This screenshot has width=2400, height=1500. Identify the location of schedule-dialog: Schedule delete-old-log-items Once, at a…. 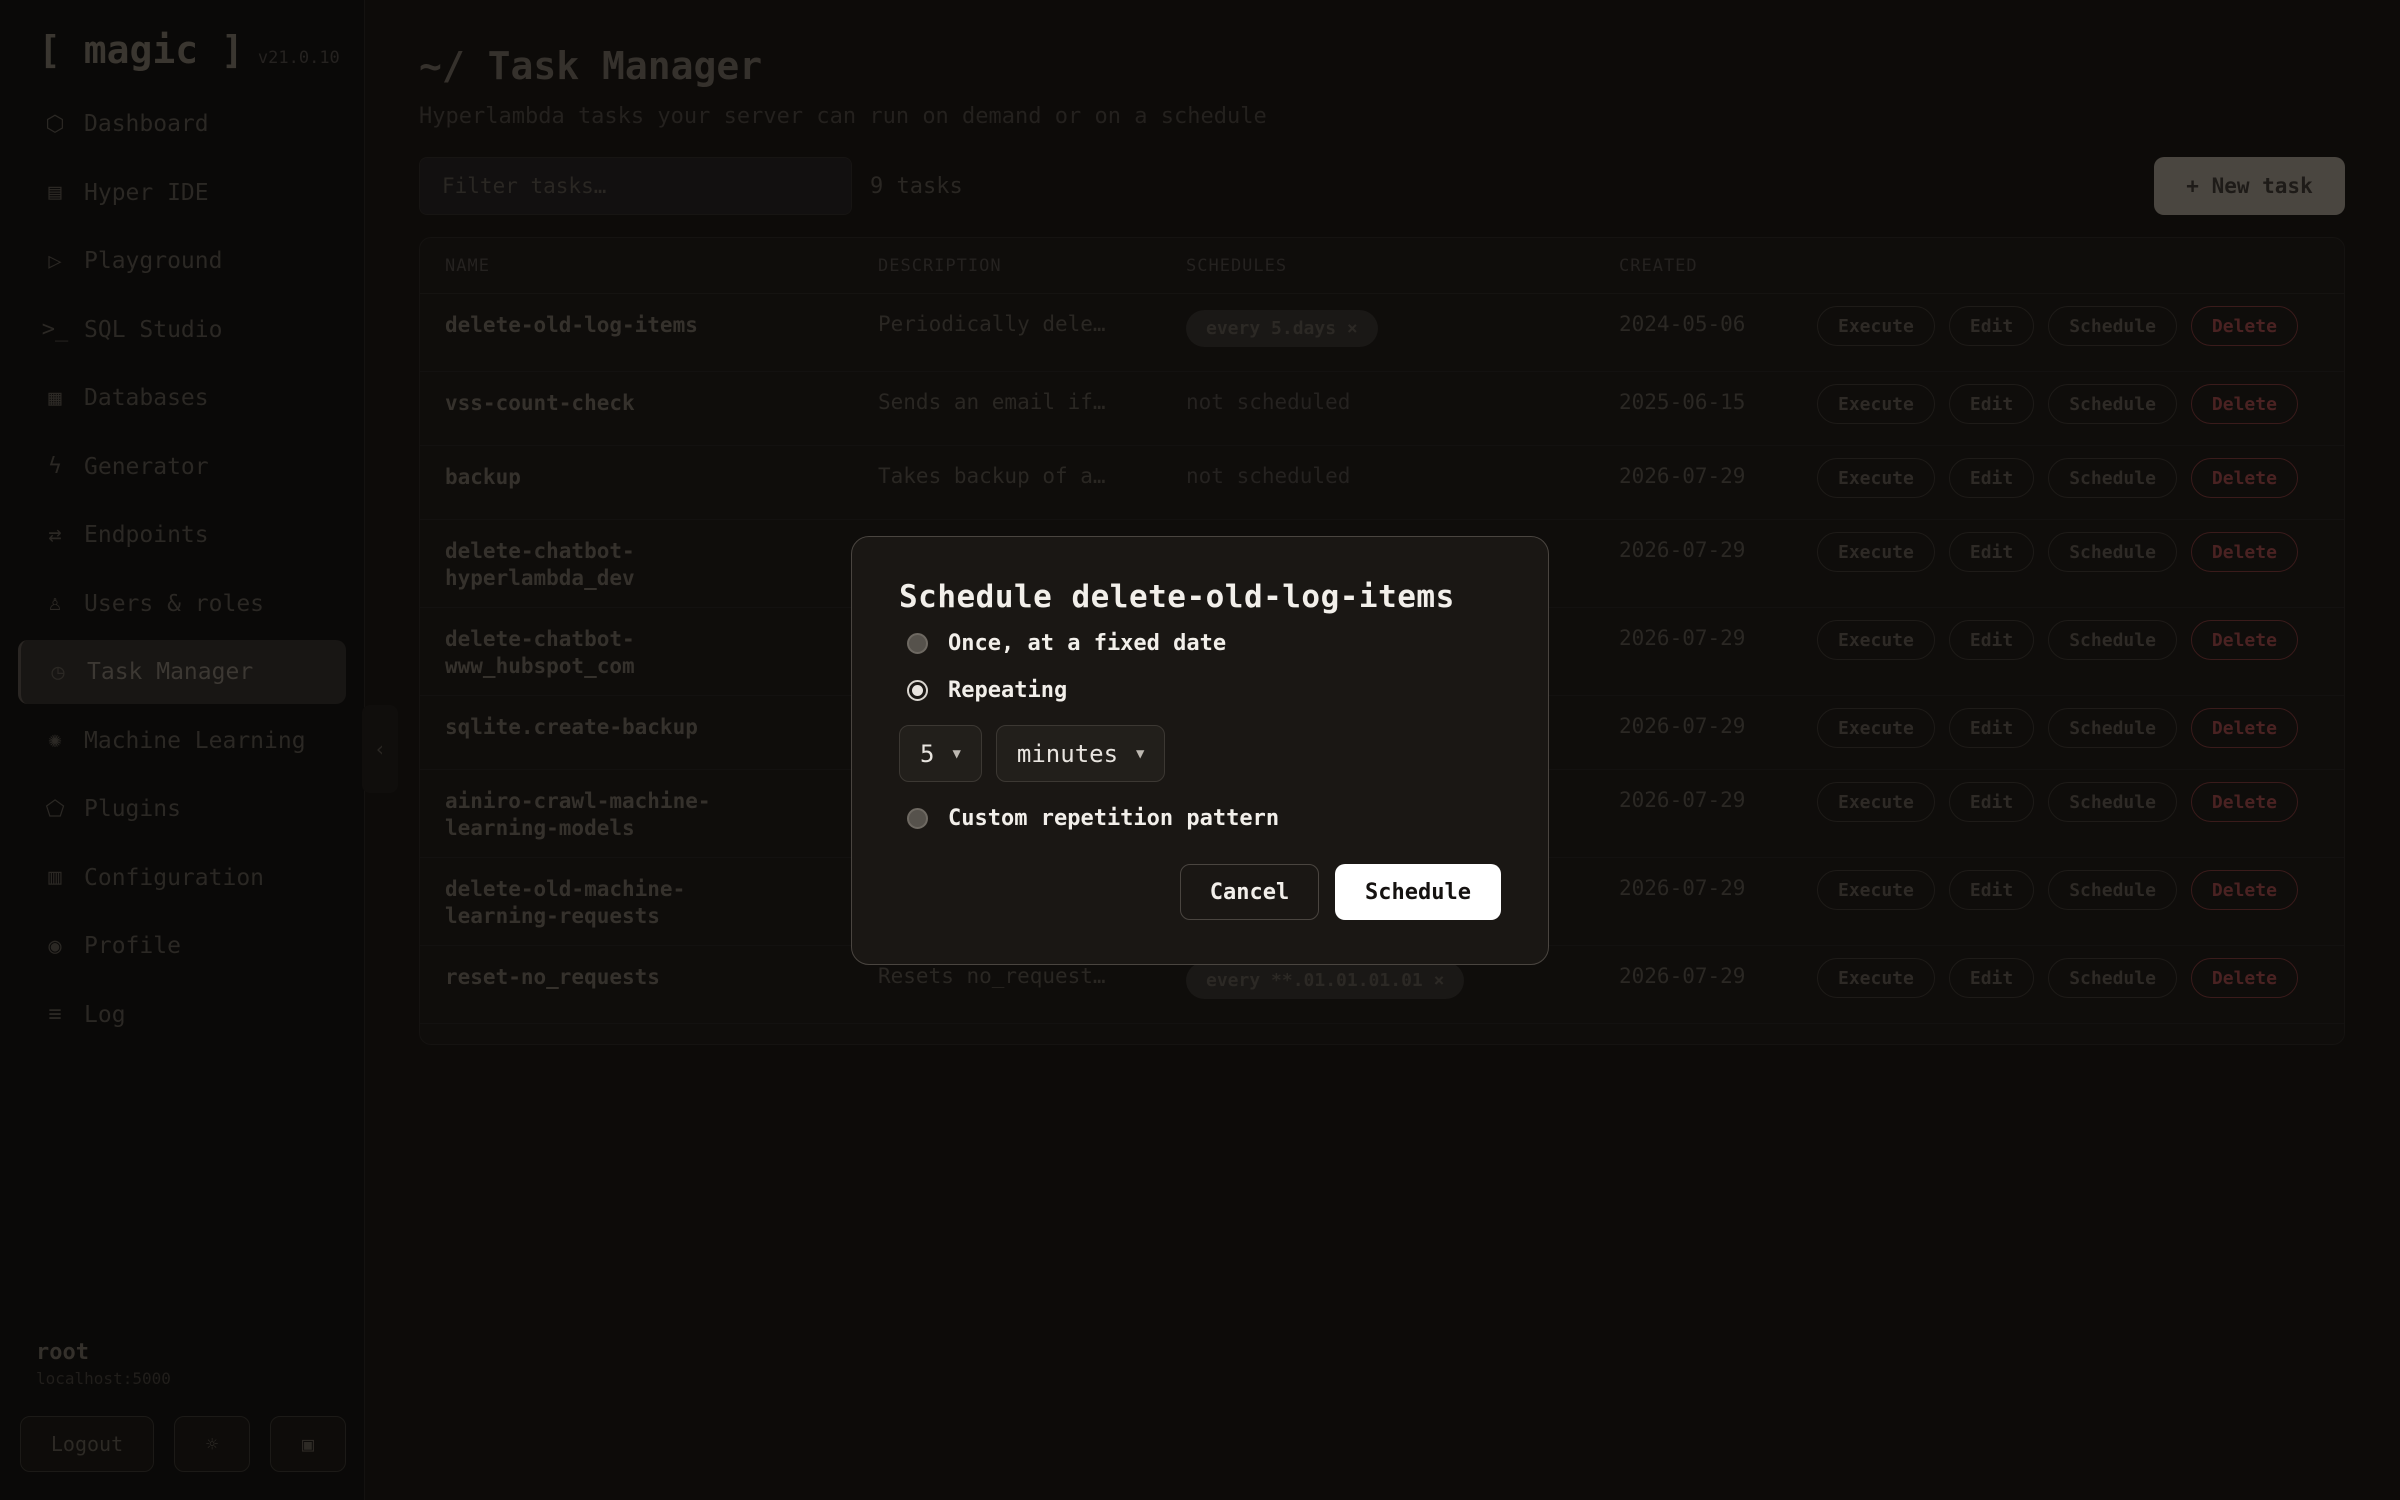
(1200, 750).